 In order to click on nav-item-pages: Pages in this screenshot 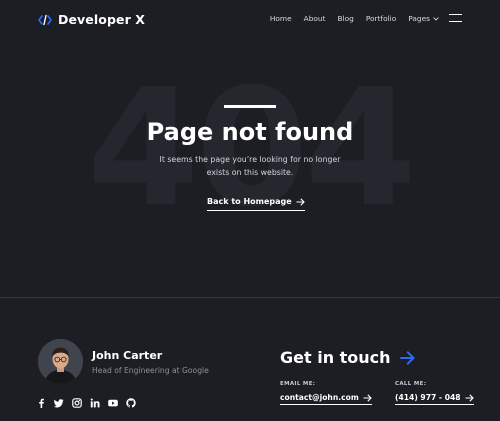, I will do `click(423, 18)`.